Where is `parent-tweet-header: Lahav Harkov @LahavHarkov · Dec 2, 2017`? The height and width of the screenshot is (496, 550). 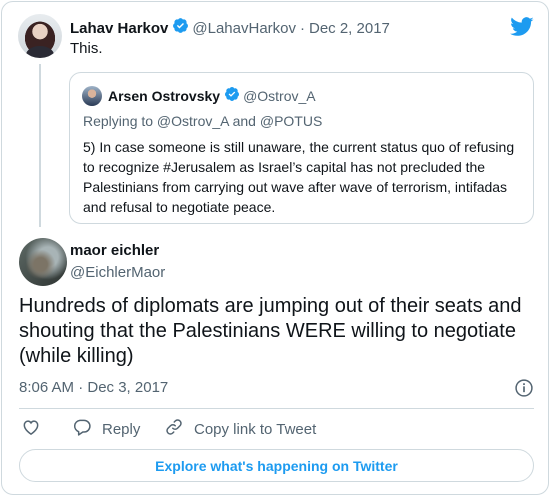
parent-tweet-header: Lahav Harkov @LahavHarkov · Dec 2, 2017 is located at coordinates (230, 28).